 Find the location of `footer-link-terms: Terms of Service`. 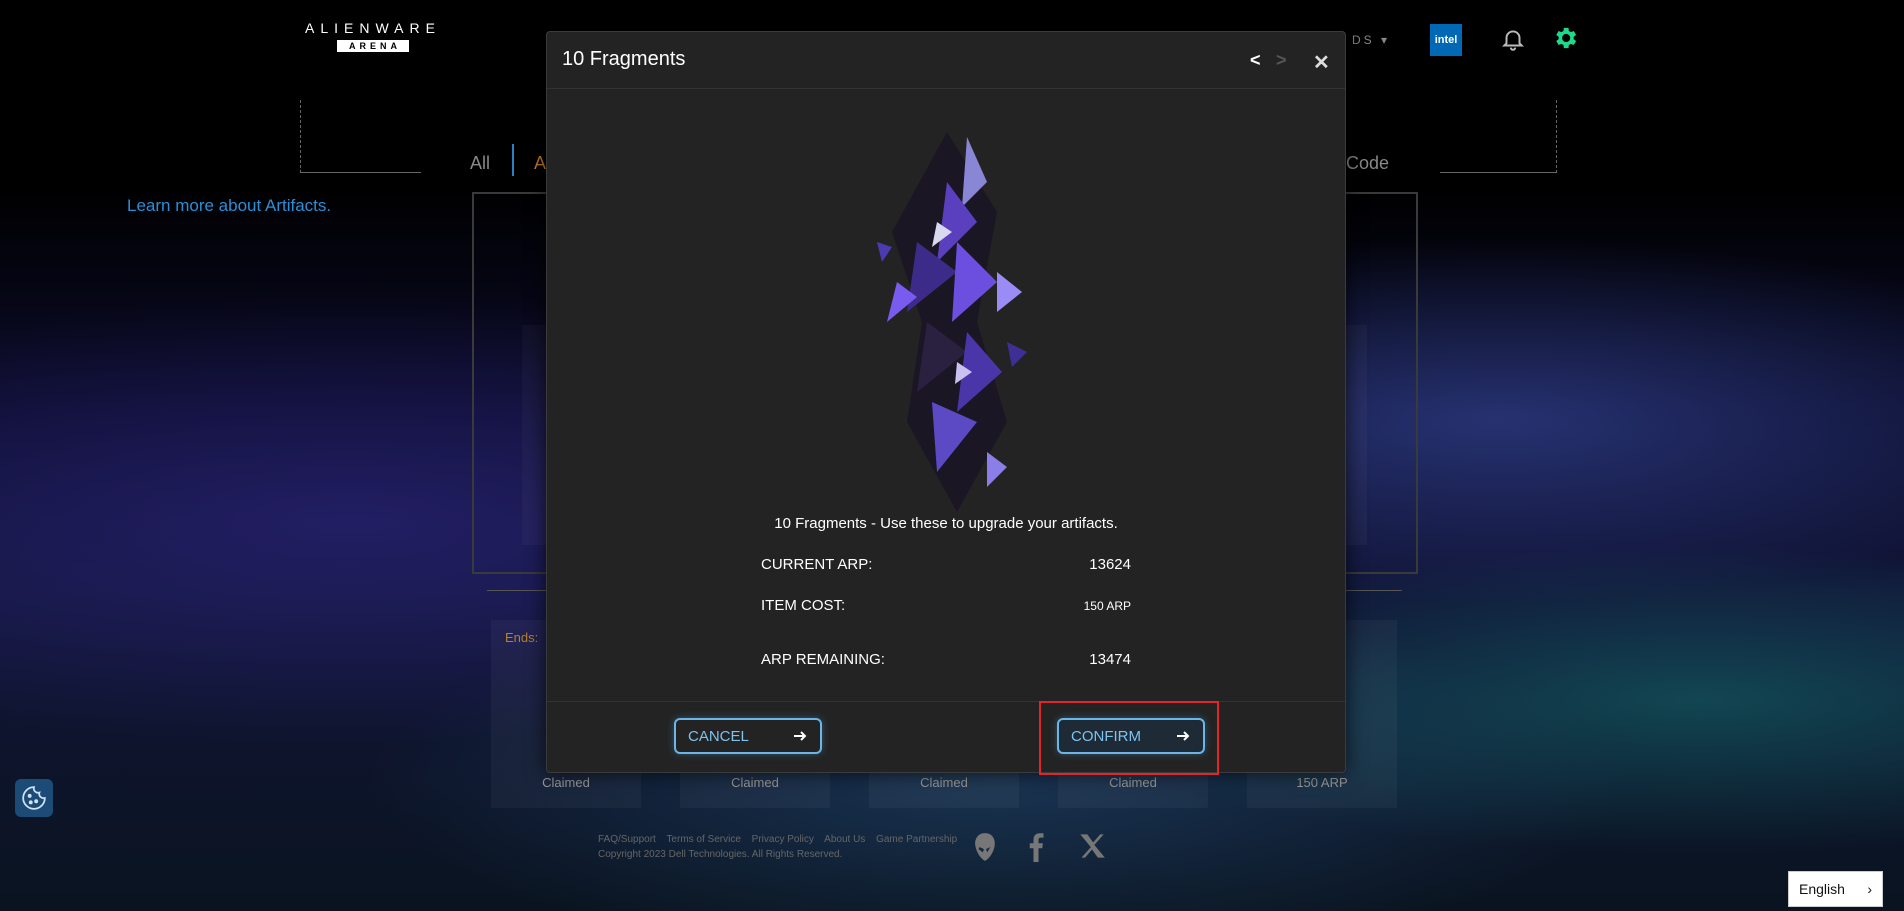

footer-link-terms: Terms of Service is located at coordinates (703, 839).